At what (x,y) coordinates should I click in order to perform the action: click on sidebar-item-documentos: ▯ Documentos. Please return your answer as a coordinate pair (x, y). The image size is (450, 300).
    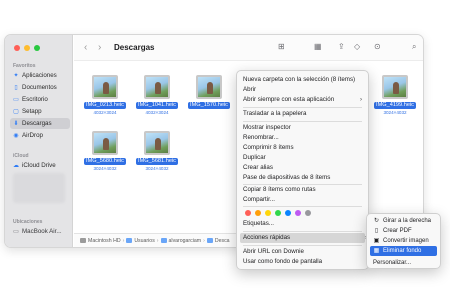
    Looking at the image, I should click on (40, 87).